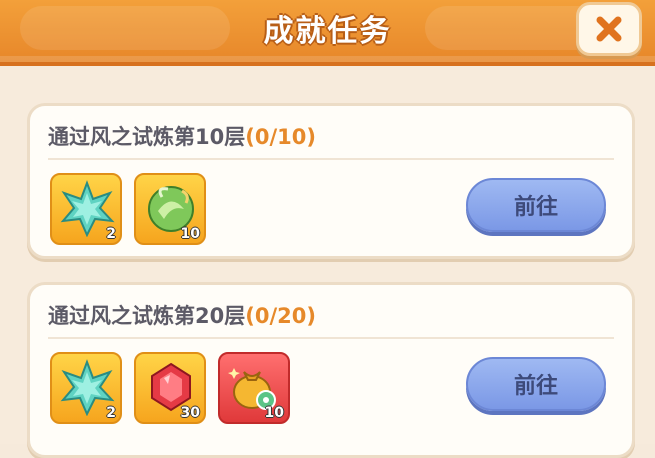 The width and height of the screenshot is (655, 458). What do you see at coordinates (280, 137) in the screenshot?
I see `task-progress: (0/10)` at bounding box center [280, 137].